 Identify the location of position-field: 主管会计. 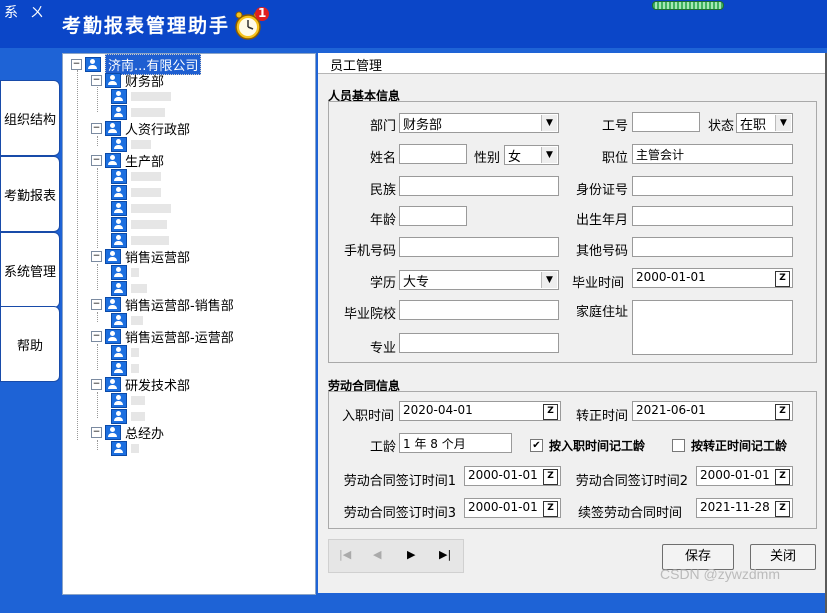
(712, 154).